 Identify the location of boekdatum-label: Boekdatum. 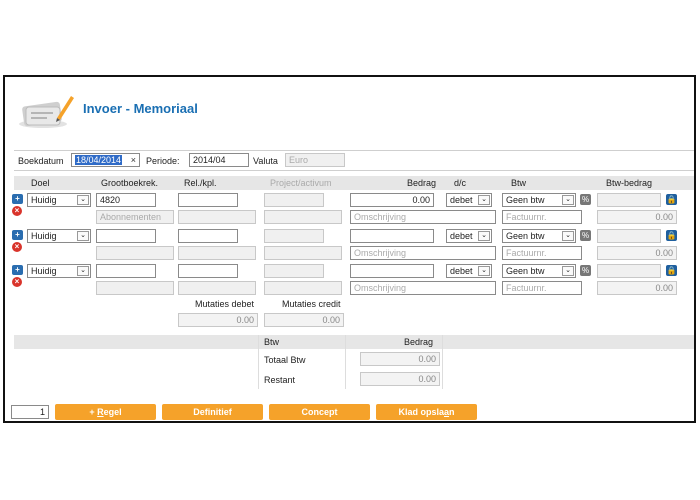
(41, 161).